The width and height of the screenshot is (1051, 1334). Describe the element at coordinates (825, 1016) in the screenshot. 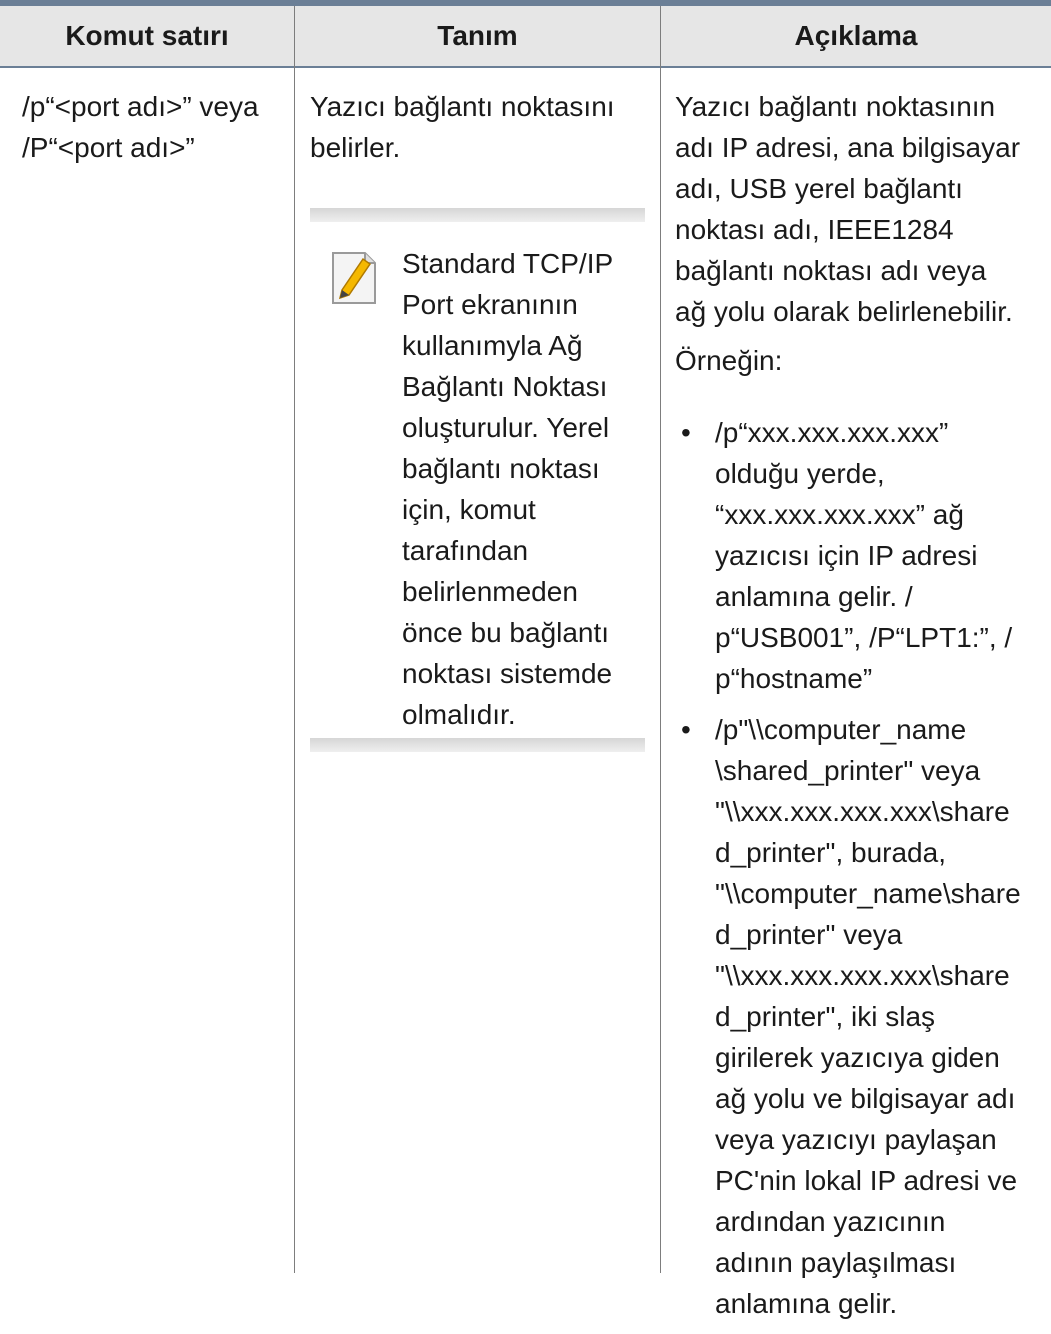

I see `list-item-line: d_printer", iki slaş` at that location.